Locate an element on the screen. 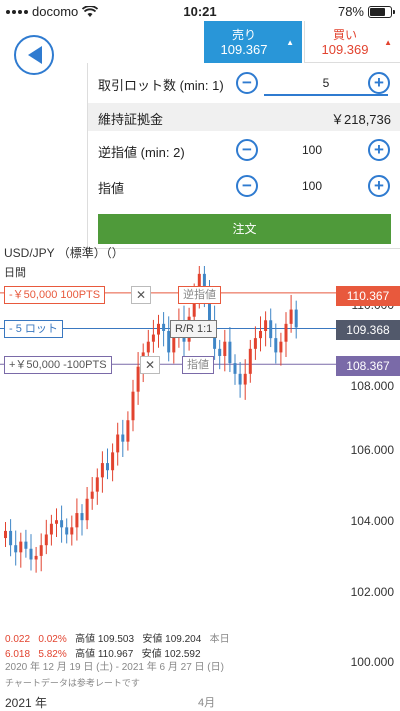 The image size is (400, 711). y-axis-label: 104.000 is located at coordinates (372, 521).